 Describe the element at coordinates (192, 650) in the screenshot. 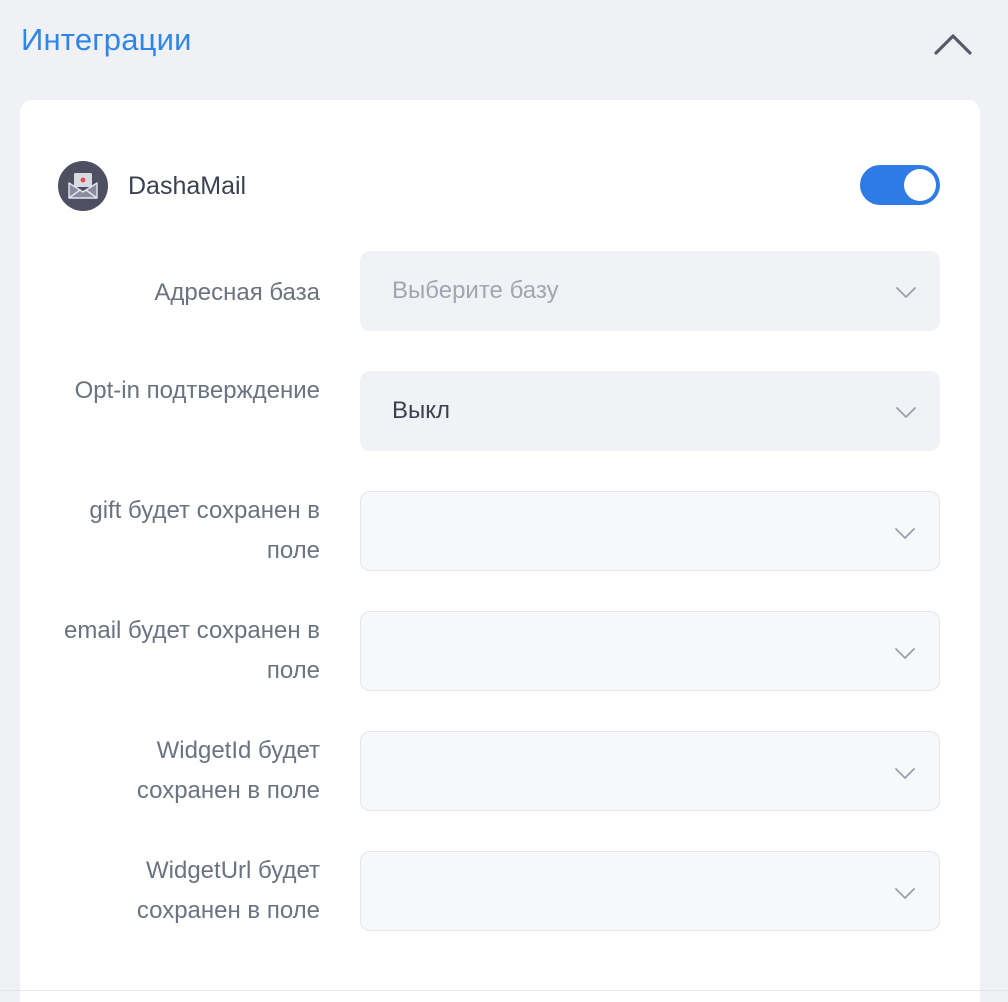

I see `email-field-label: email будет сохранен в поле` at that location.